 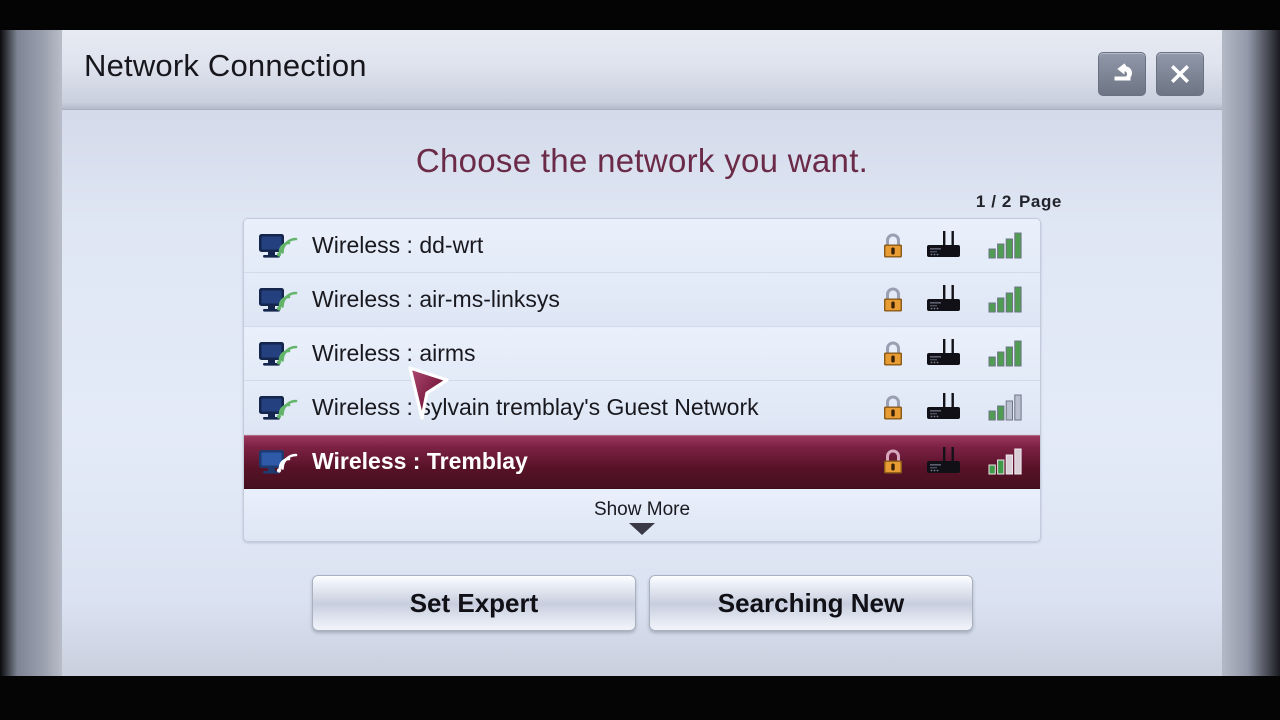 I want to click on back-button, so click(x=1122, y=74).